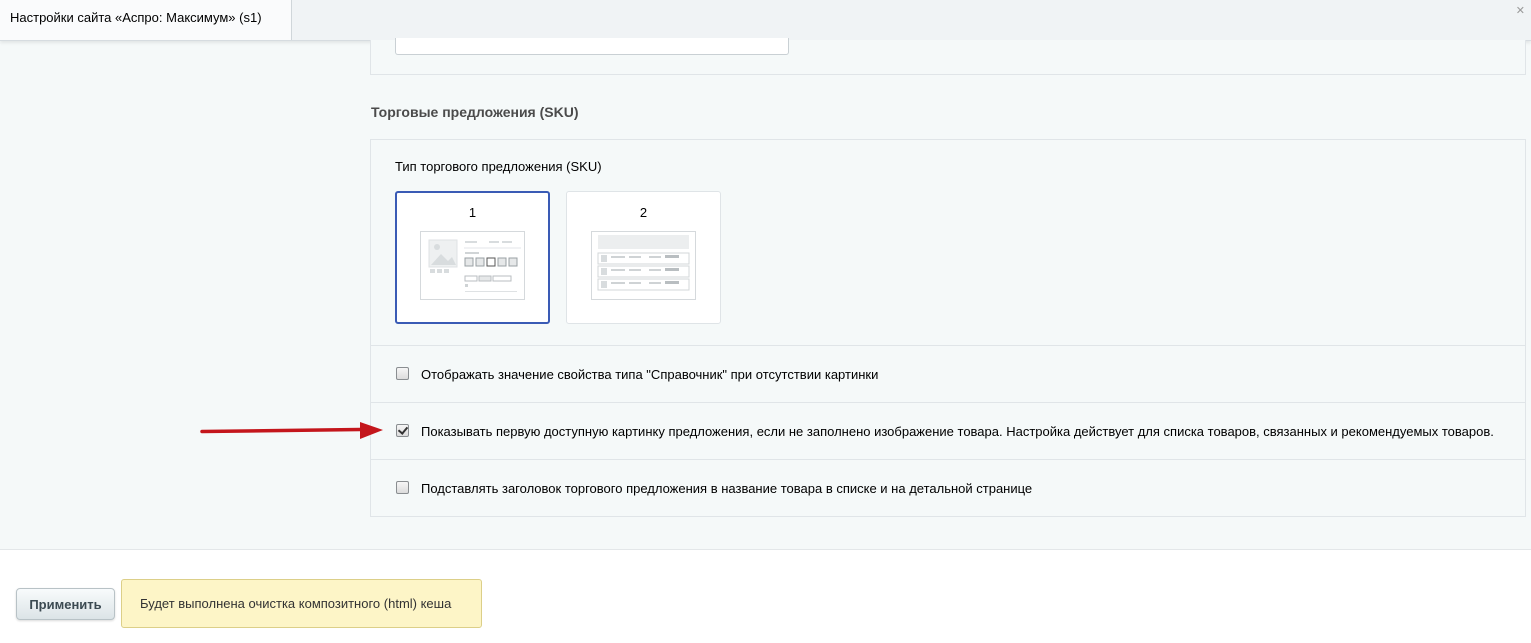 The height and width of the screenshot is (643, 1531). I want to click on offer-title-checkbox, so click(402, 487).